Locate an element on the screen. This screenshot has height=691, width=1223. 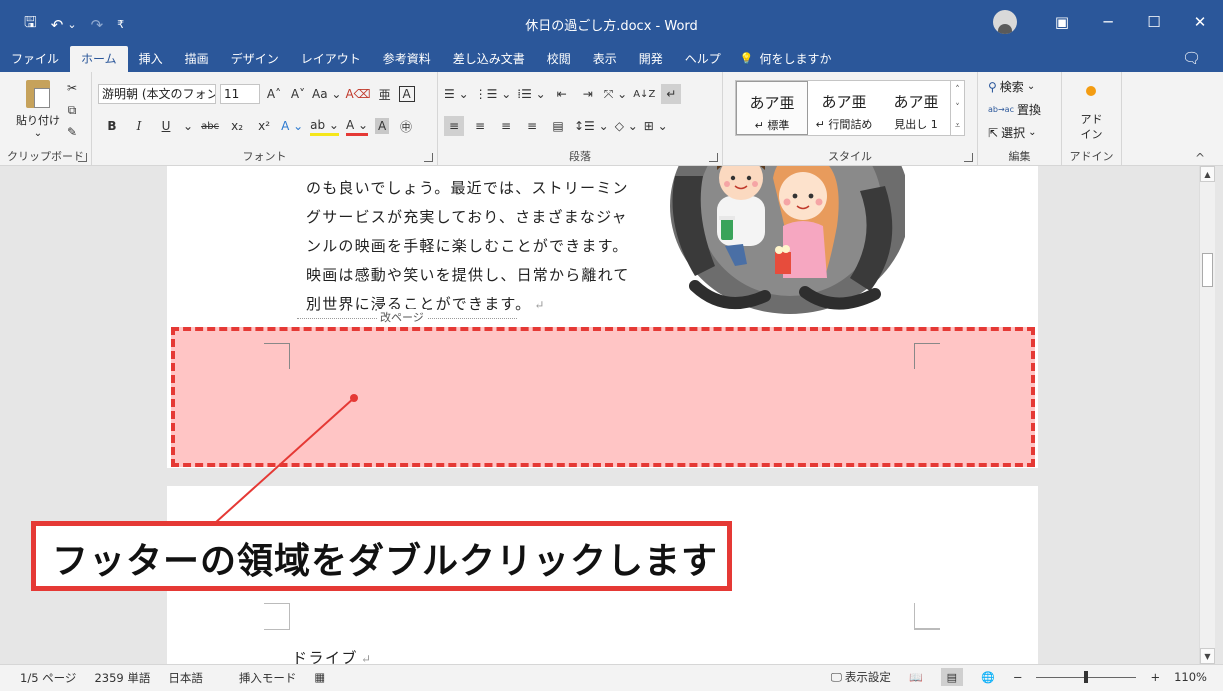
comments-icon: 🗨 is located at coordinates (1191, 58).